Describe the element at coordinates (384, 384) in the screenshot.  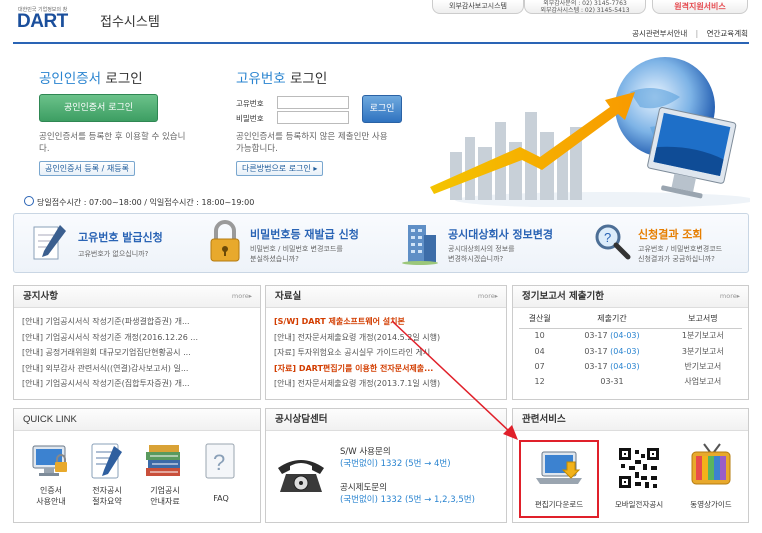
I see `list-item: [안내] 전자문서제출요령 개정(2013.7.1일 시행)` at that location.